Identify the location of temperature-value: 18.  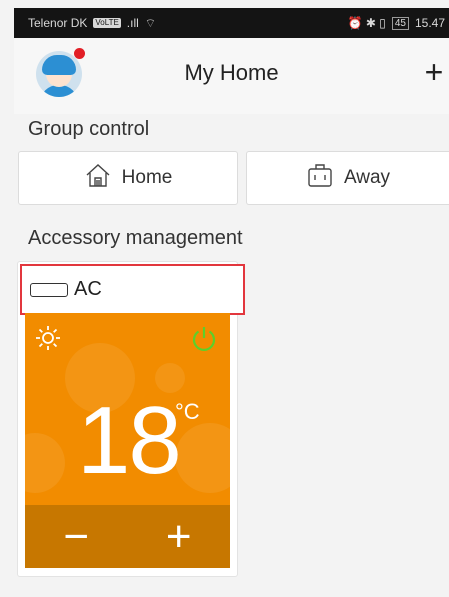
(129, 440).